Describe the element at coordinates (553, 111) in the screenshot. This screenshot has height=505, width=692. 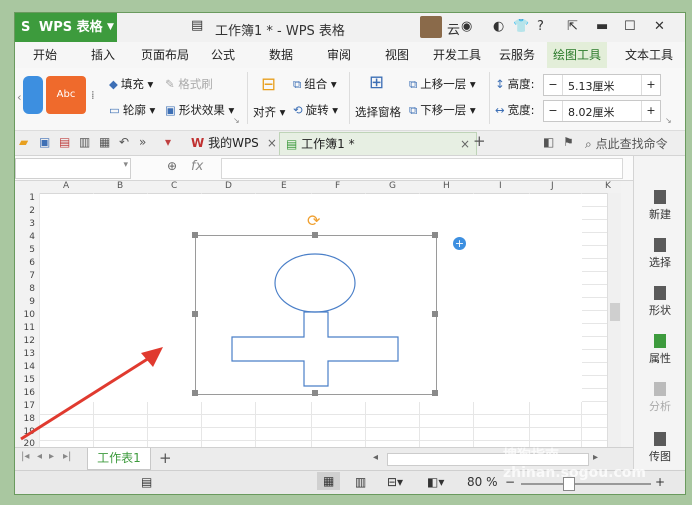
I see `width-decrement-button: −` at that location.